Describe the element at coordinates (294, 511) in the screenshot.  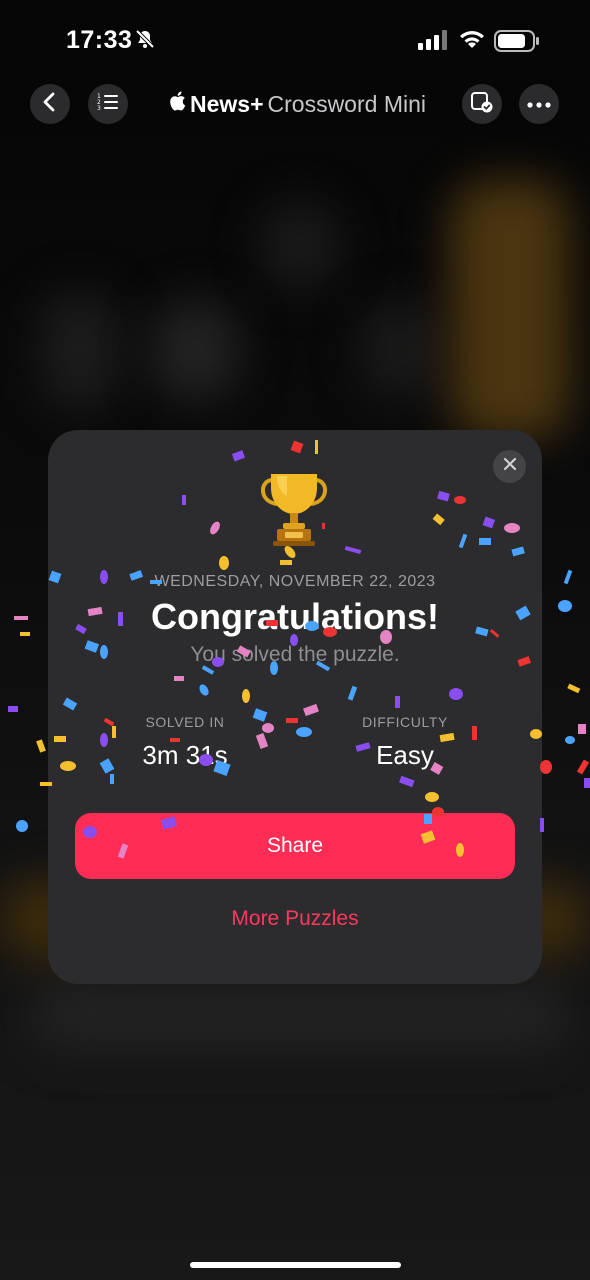
I see `trophy-icon` at that location.